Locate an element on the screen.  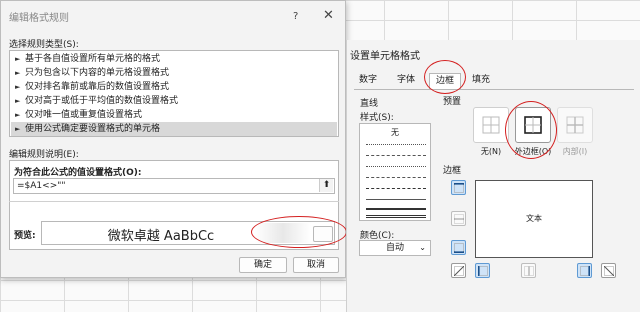
border-right-icon is located at coordinates (585, 271).